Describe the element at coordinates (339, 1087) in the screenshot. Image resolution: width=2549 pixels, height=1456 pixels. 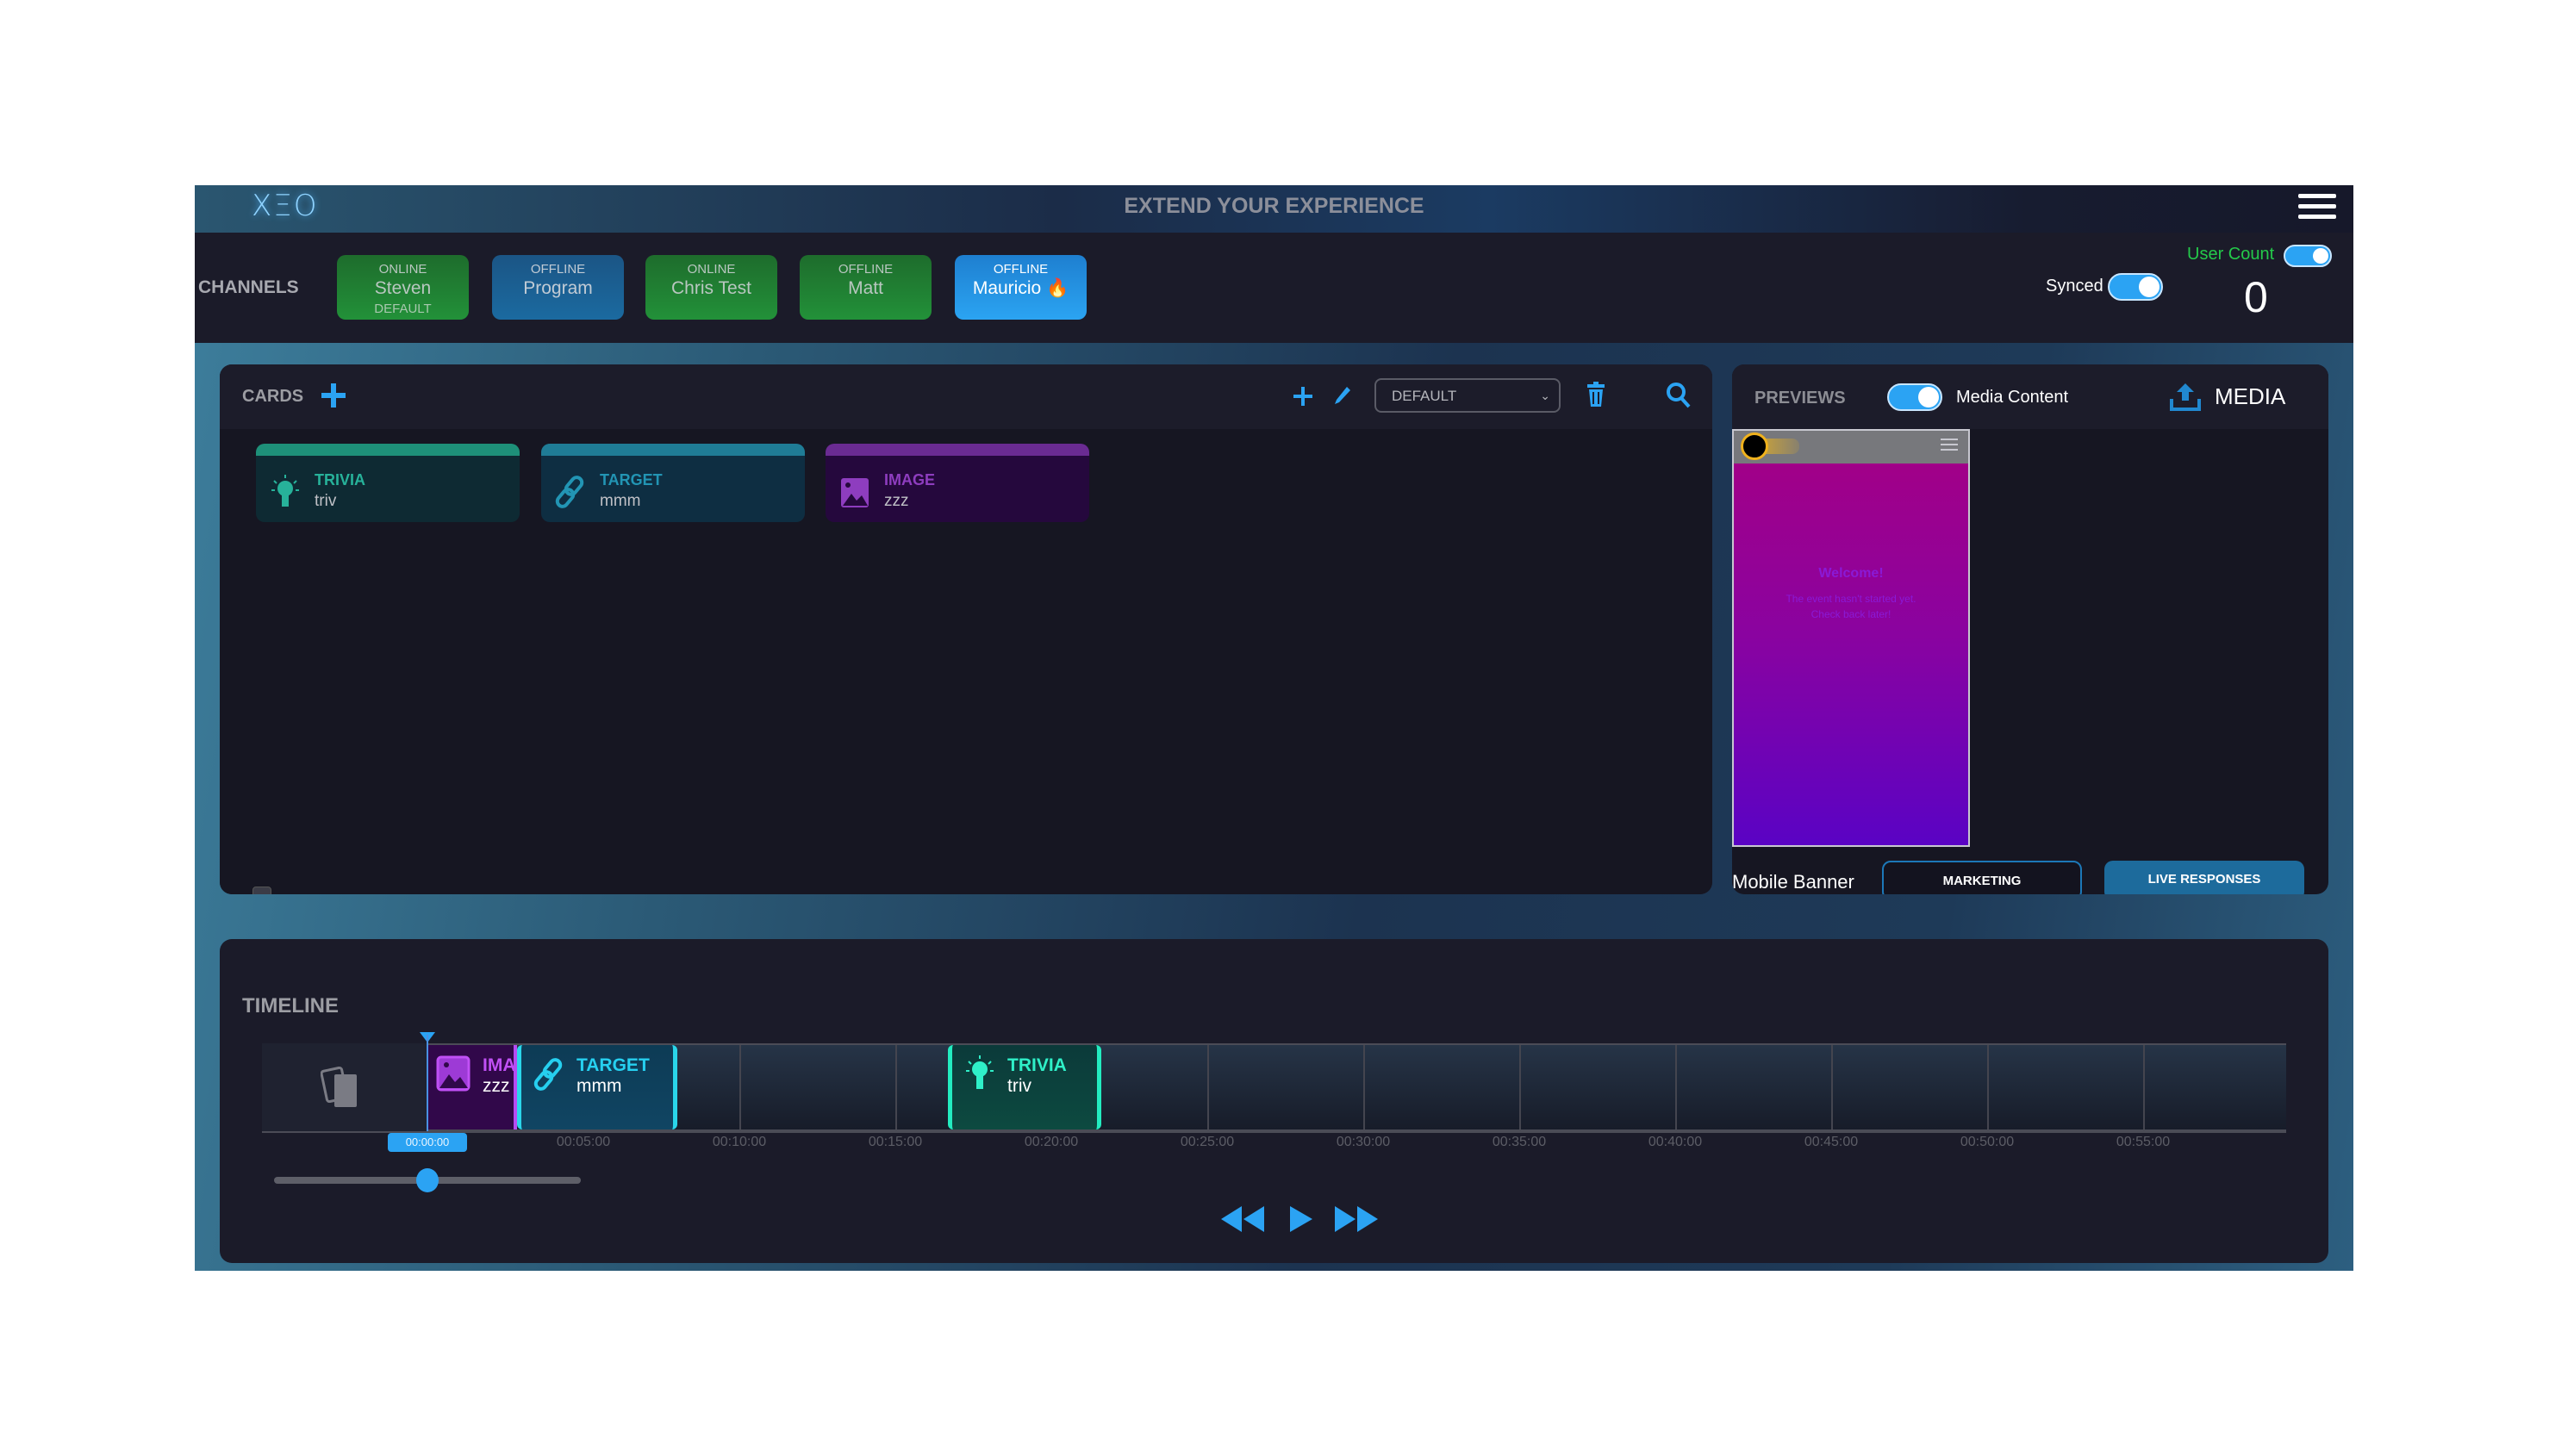
I see `cards-stack-icon` at that location.